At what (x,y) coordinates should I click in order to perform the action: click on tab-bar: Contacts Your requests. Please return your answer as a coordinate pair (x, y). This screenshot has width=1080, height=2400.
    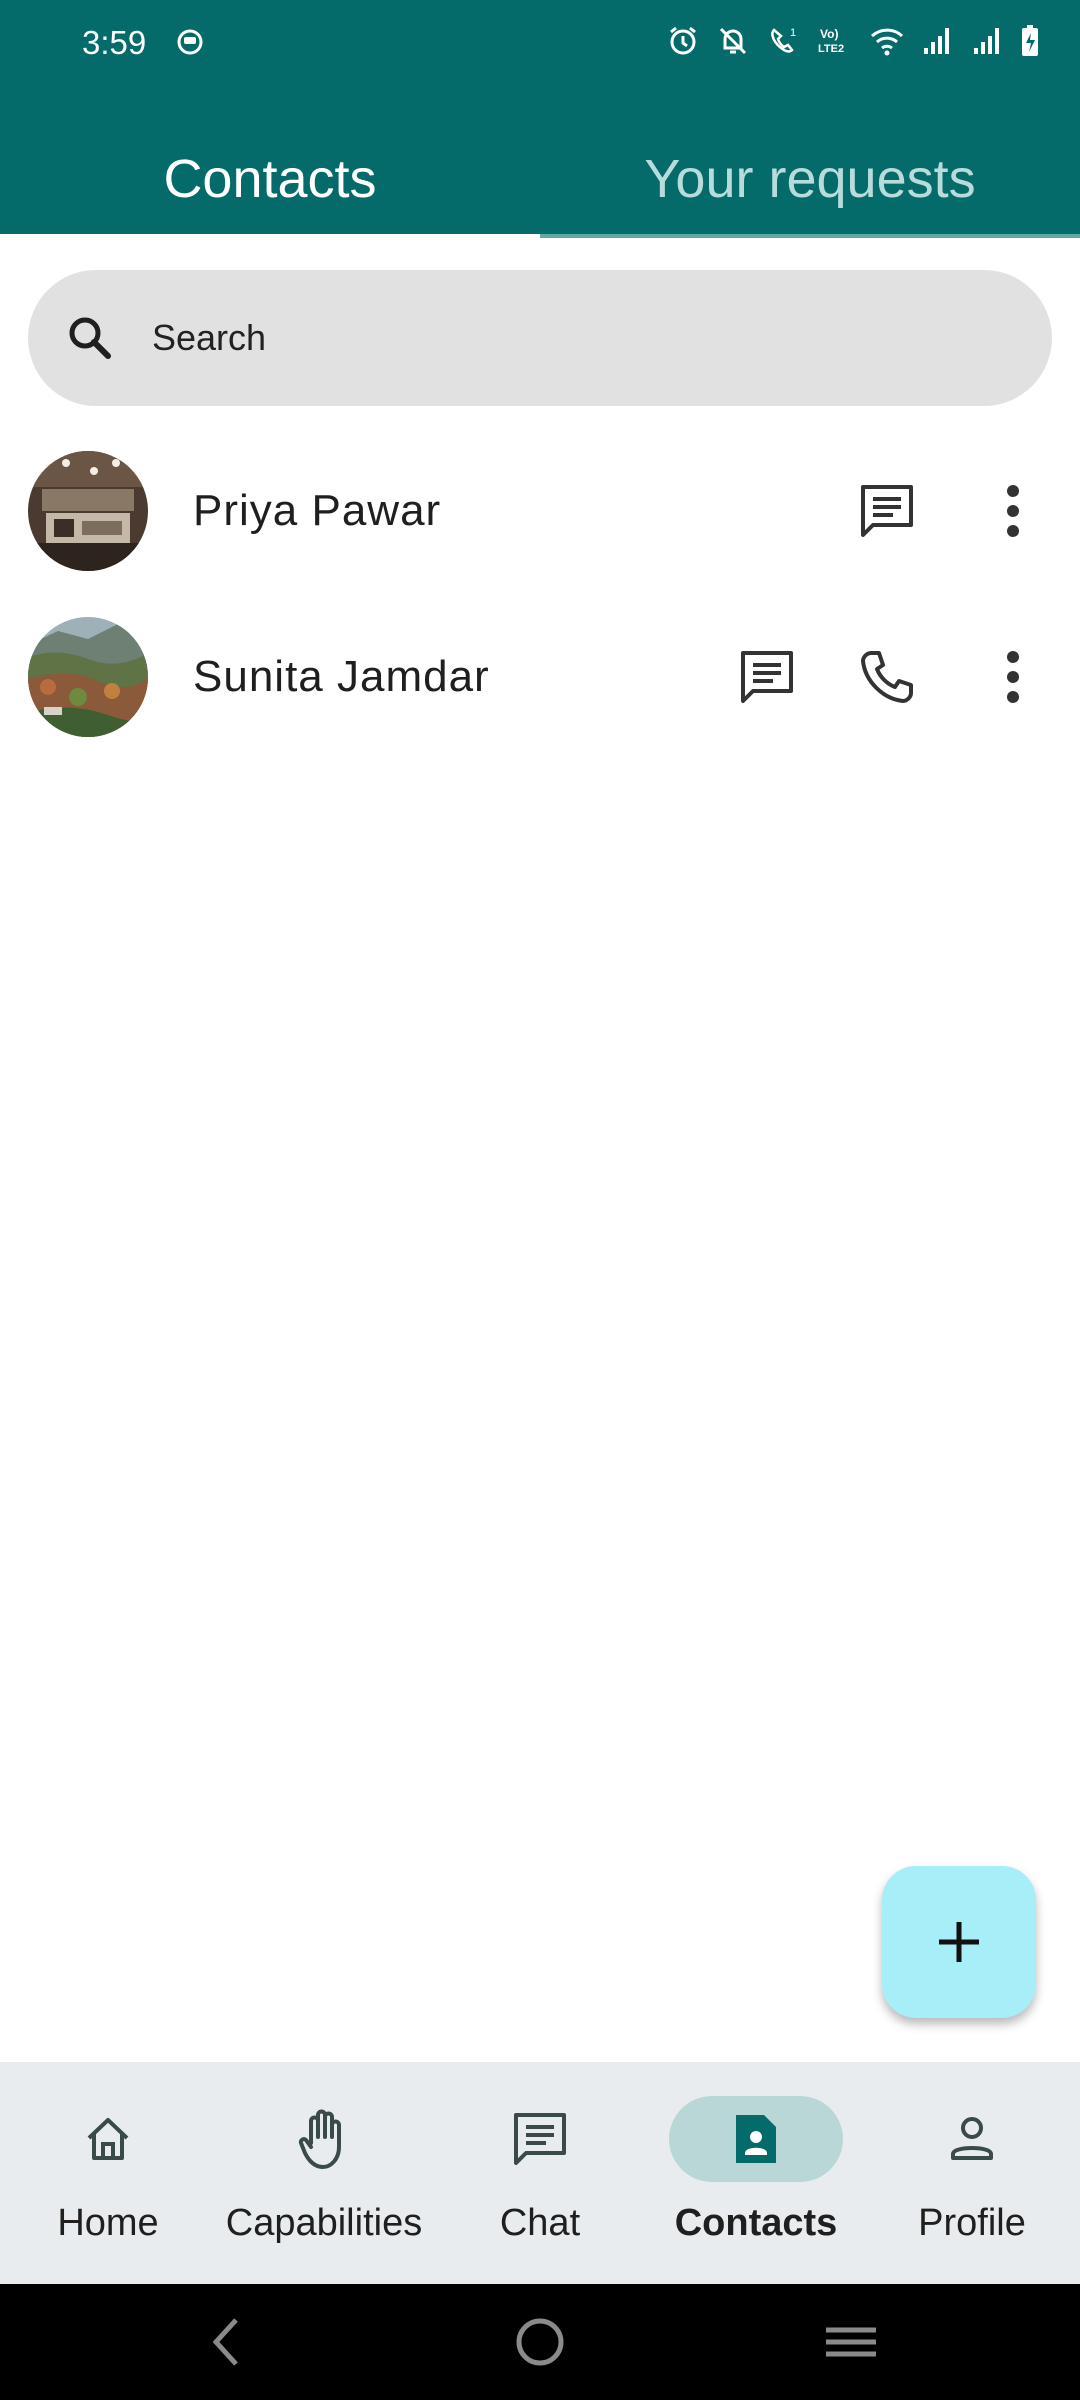
    Looking at the image, I should click on (540, 179).